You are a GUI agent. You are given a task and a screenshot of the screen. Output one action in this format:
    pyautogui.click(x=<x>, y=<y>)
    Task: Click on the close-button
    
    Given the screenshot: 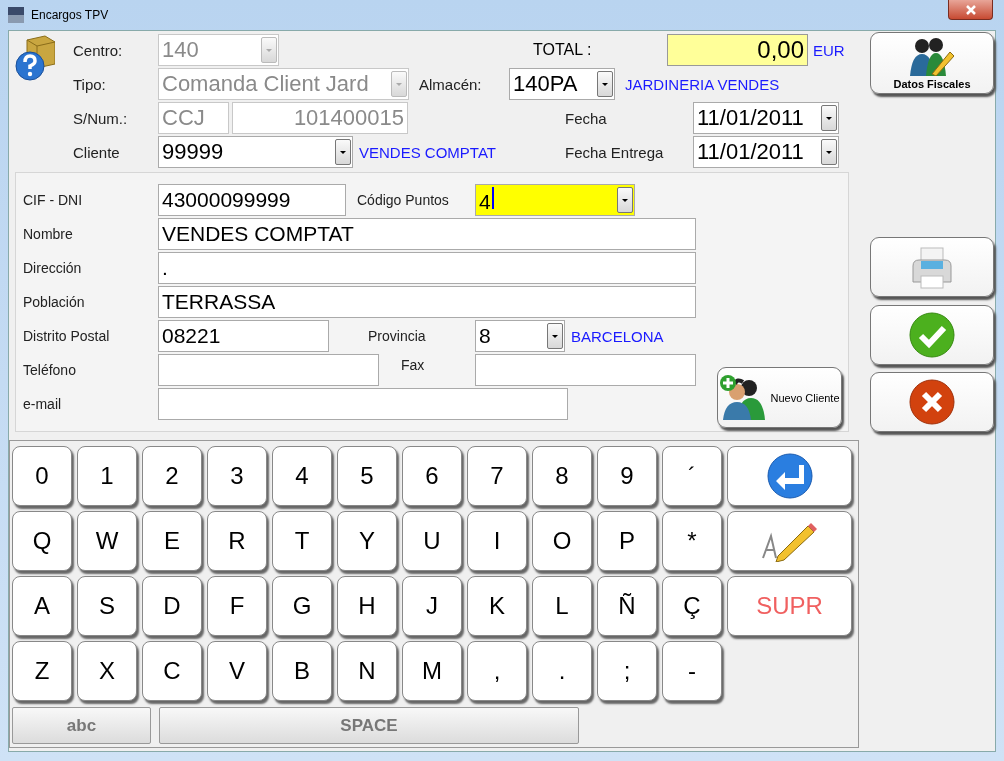 What is the action you would take?
    pyautogui.click(x=970, y=10)
    